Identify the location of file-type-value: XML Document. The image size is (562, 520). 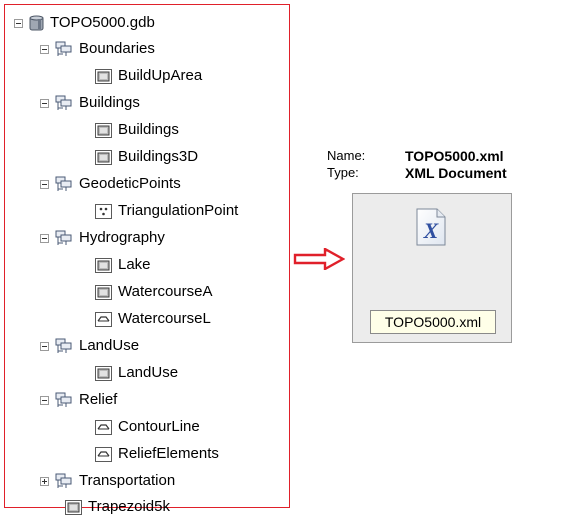
(456, 173).